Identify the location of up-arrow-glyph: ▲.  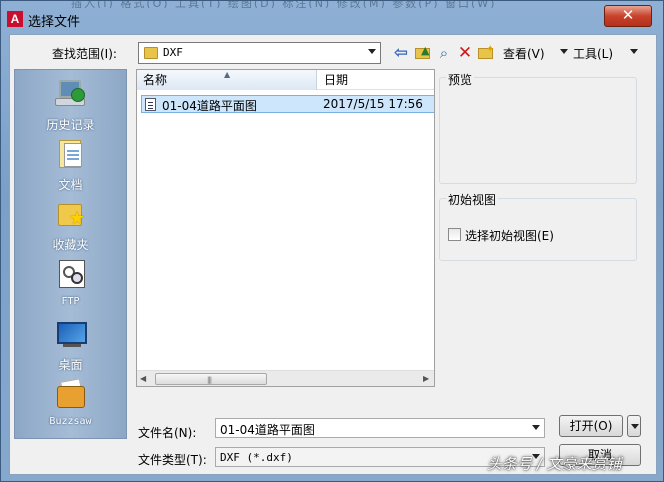
(425, 50).